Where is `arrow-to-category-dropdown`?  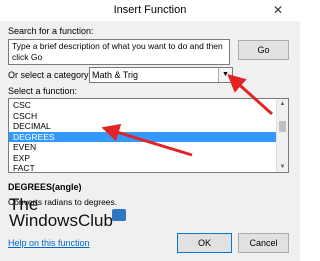
arrow-to-category-dropdown is located at coordinates (250, 94).